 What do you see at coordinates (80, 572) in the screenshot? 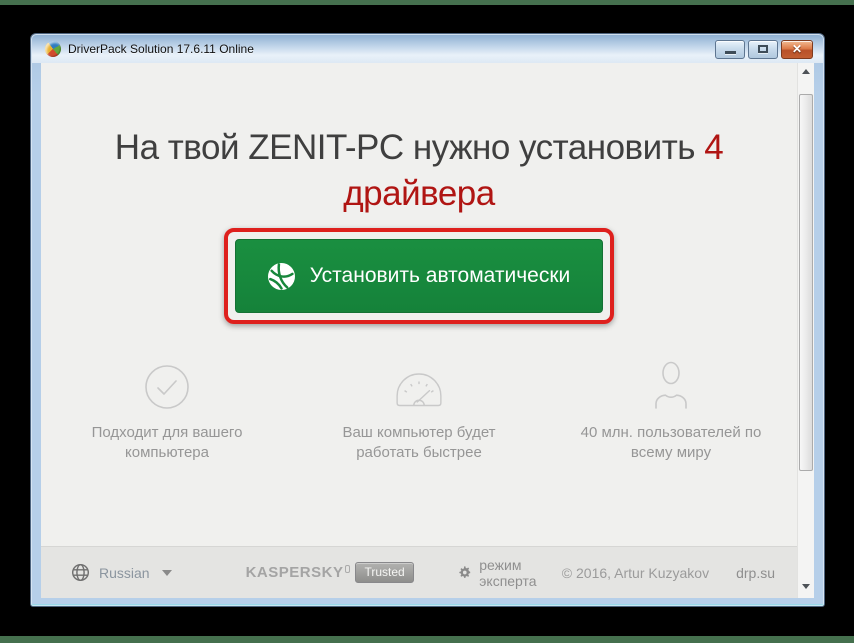
I see `globe-icon` at bounding box center [80, 572].